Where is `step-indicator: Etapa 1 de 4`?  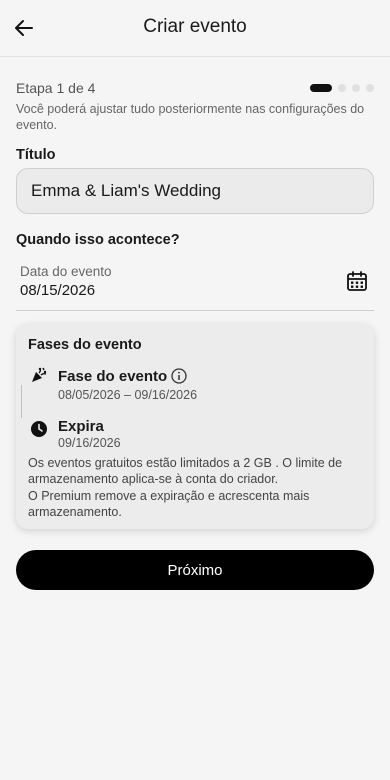
step-indicator: Etapa 1 de 4 is located at coordinates (195, 89).